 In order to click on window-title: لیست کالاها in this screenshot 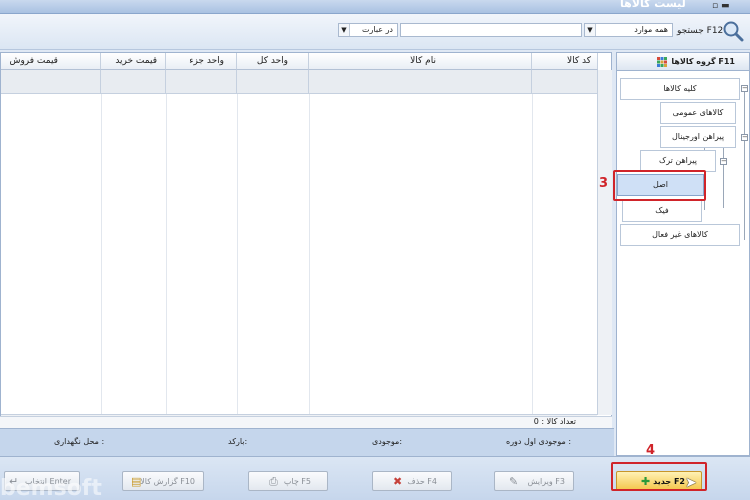, I will do `click(653, 5)`.